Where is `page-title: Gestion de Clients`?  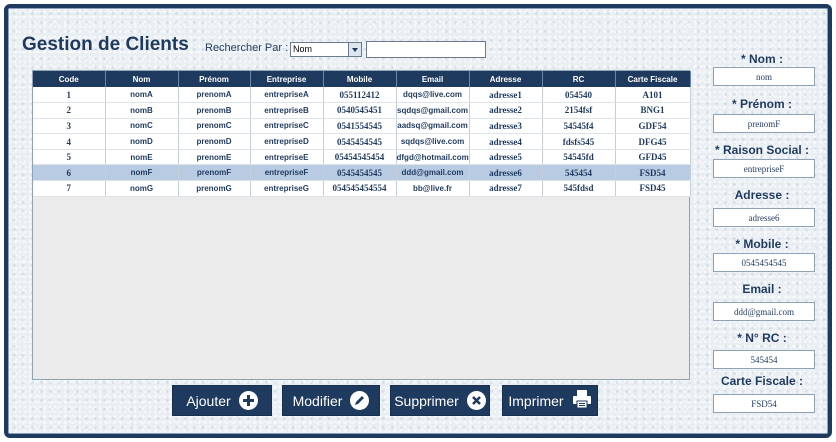 page-title: Gestion de Clients is located at coordinates (105, 44).